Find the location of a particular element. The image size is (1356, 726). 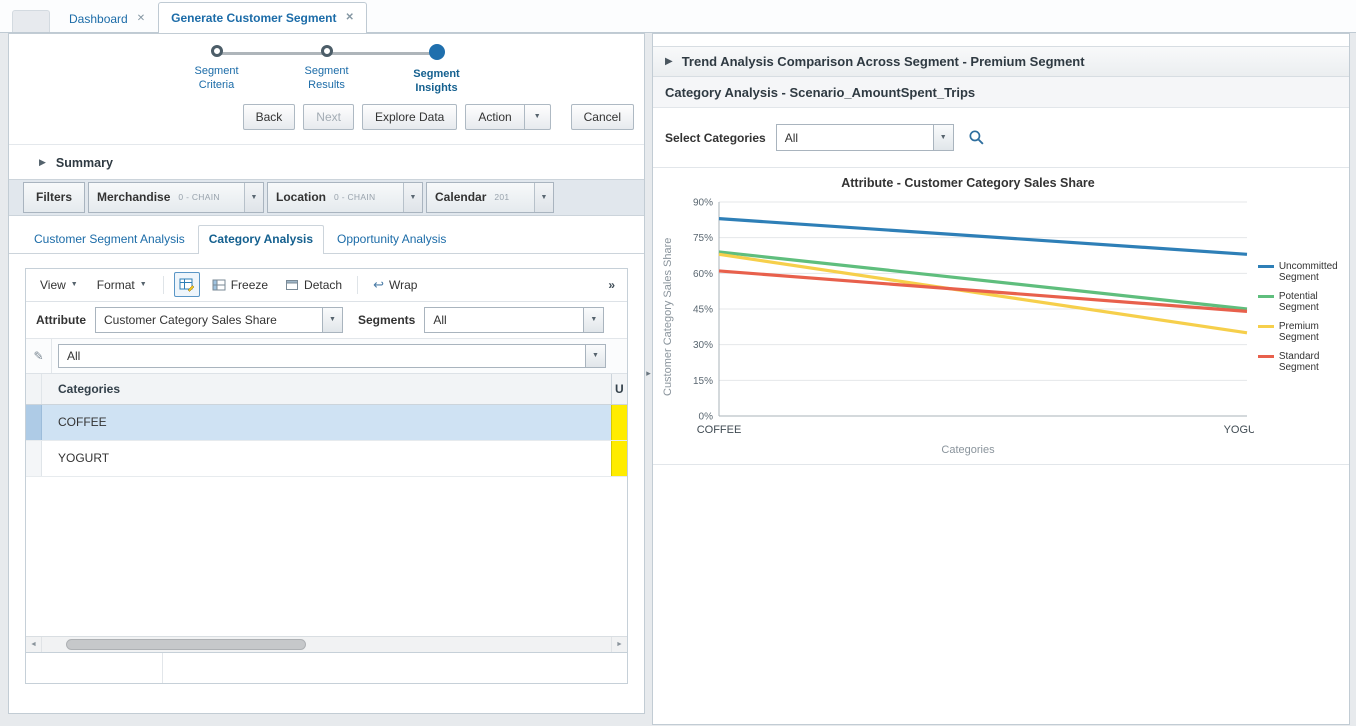

category-cell: YOGURT is located at coordinates (326, 458).